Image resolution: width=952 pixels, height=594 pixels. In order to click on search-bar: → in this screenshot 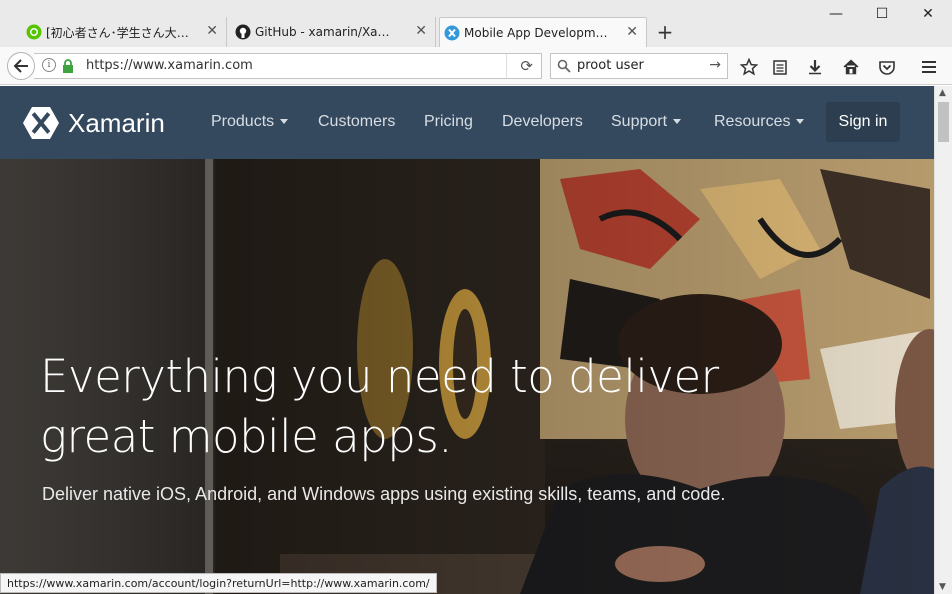, I will do `click(639, 66)`.